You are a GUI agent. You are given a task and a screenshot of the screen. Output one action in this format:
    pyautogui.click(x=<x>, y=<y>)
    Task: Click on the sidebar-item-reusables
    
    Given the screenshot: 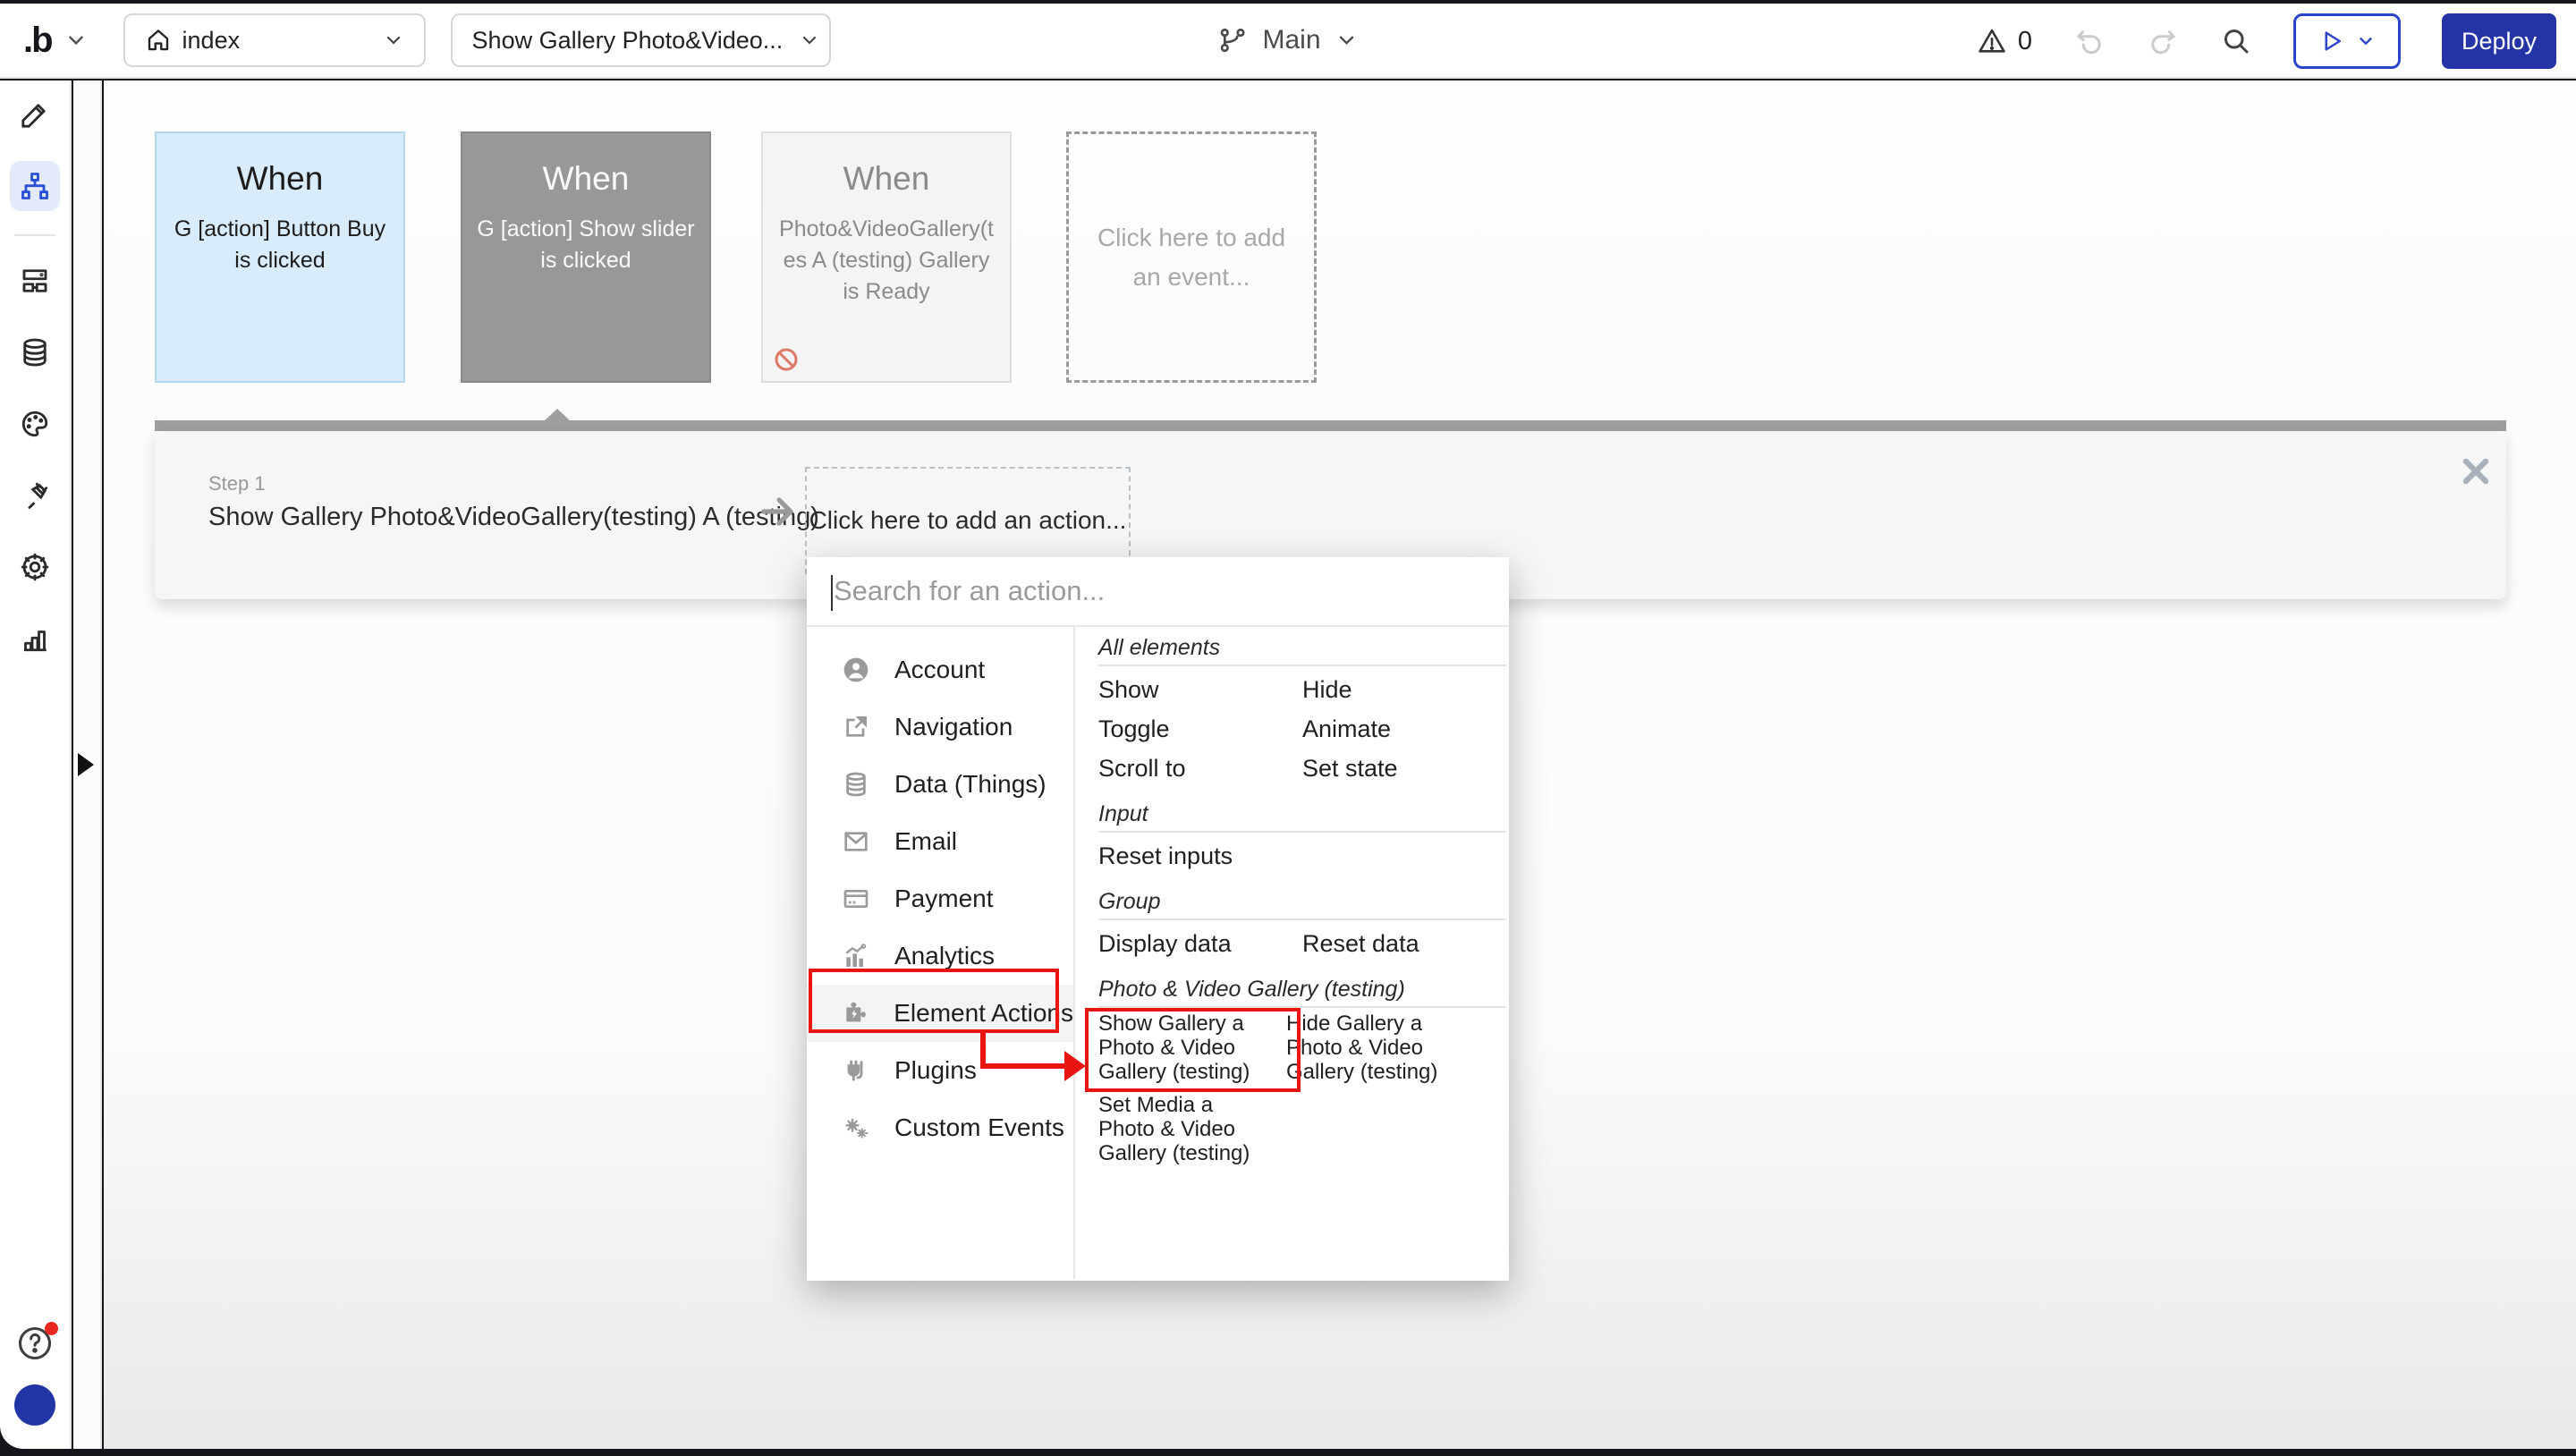 What is the action you would take?
    pyautogui.click(x=35, y=281)
    